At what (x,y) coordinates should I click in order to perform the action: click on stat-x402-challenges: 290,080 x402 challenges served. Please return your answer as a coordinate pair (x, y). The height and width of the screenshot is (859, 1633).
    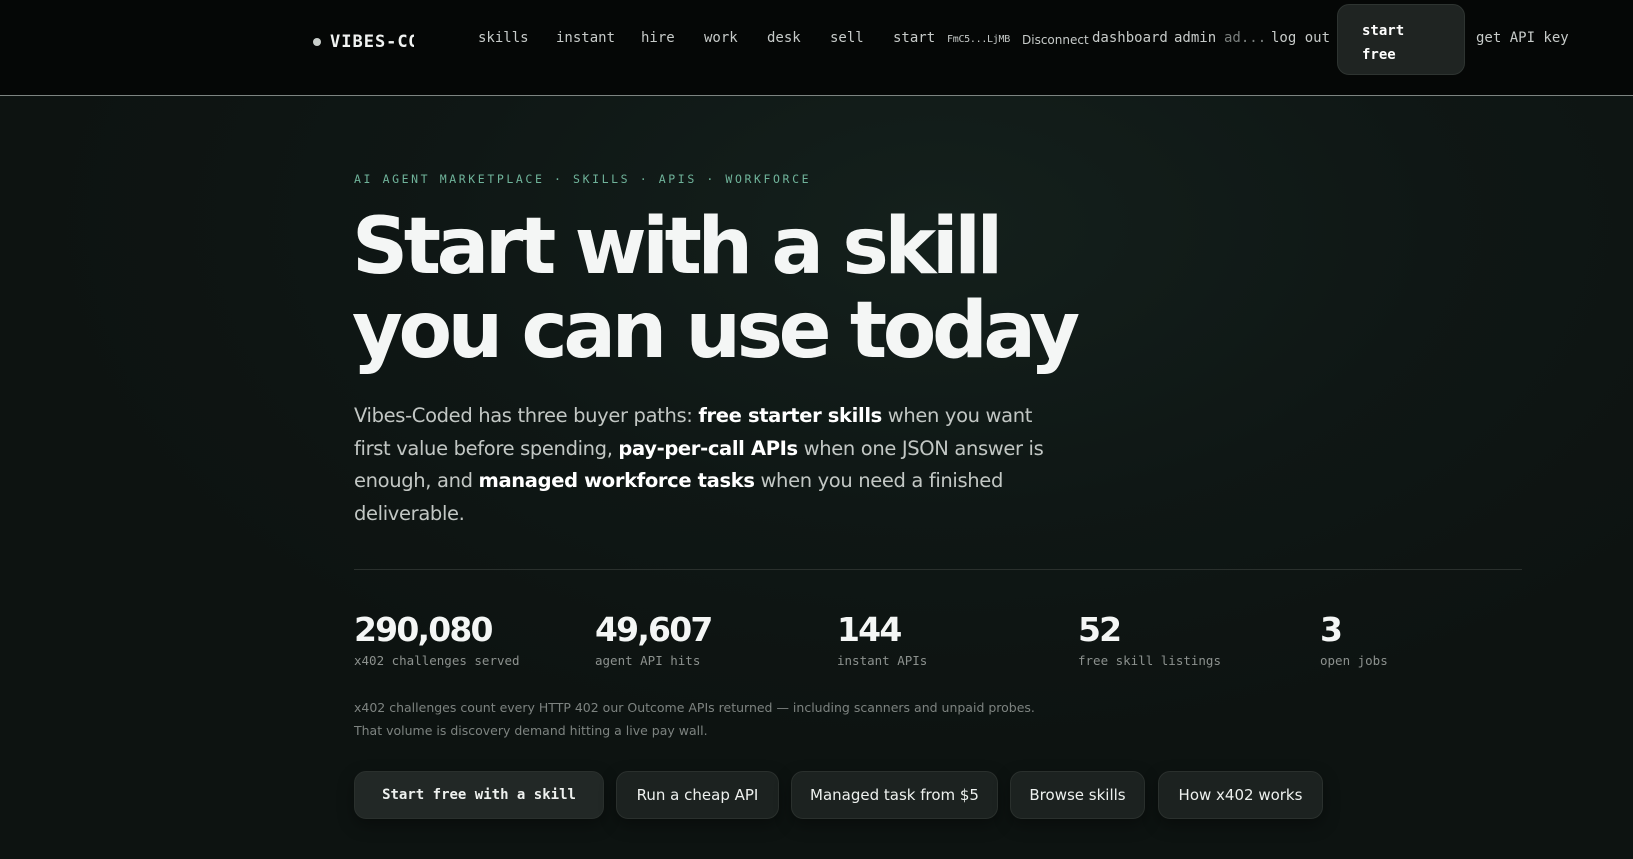
    Looking at the image, I should click on (437, 639).